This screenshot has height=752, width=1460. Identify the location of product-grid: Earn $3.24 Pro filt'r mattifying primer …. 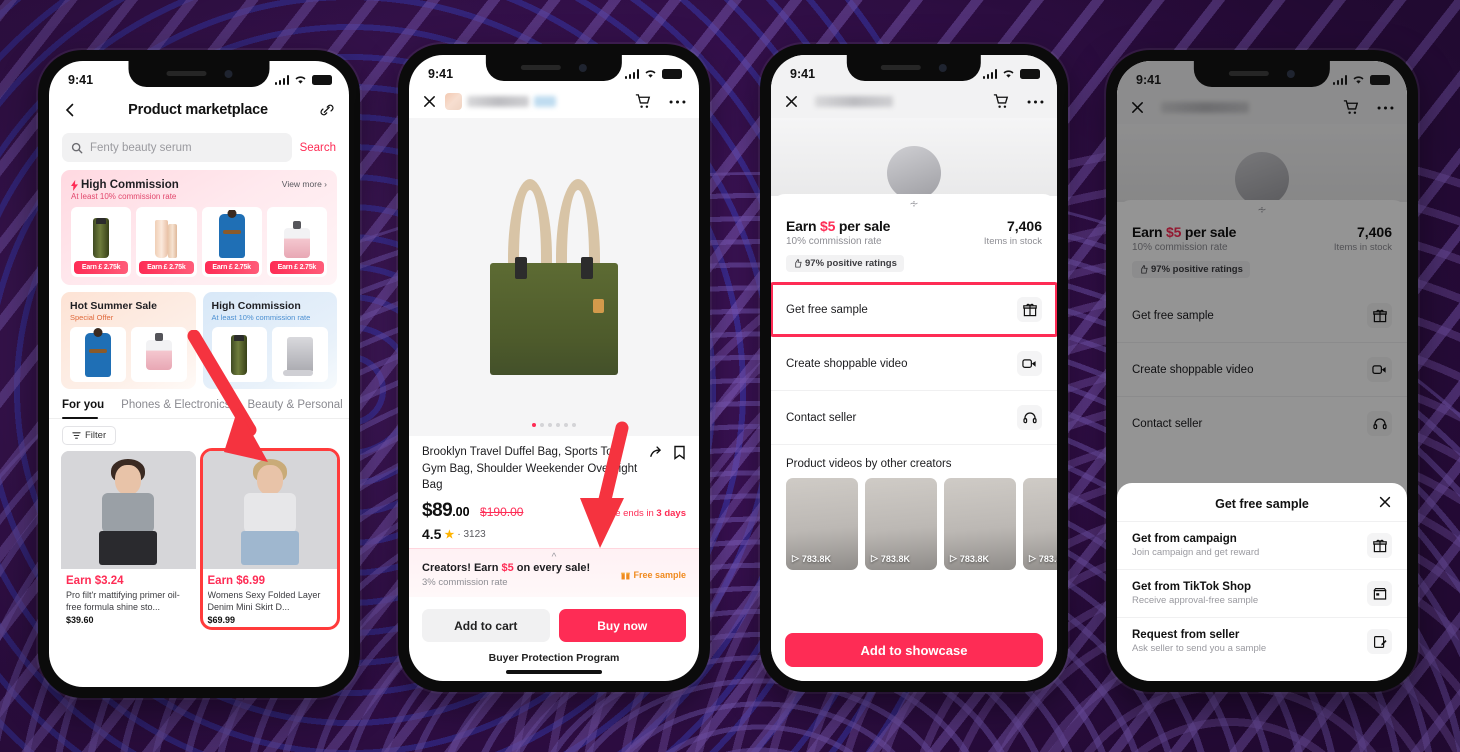
(199, 539).